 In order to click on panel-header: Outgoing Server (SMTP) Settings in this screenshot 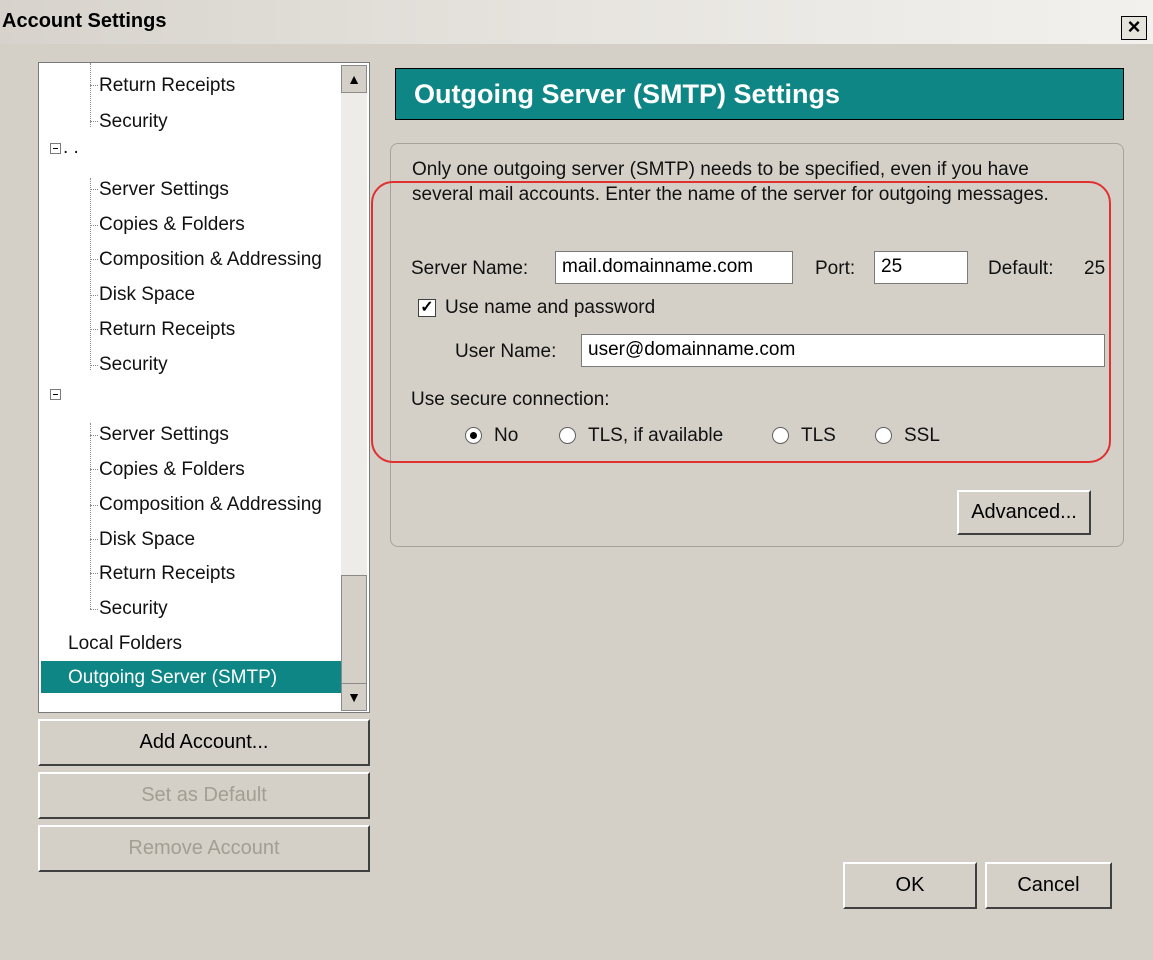, I will do `click(759, 94)`.